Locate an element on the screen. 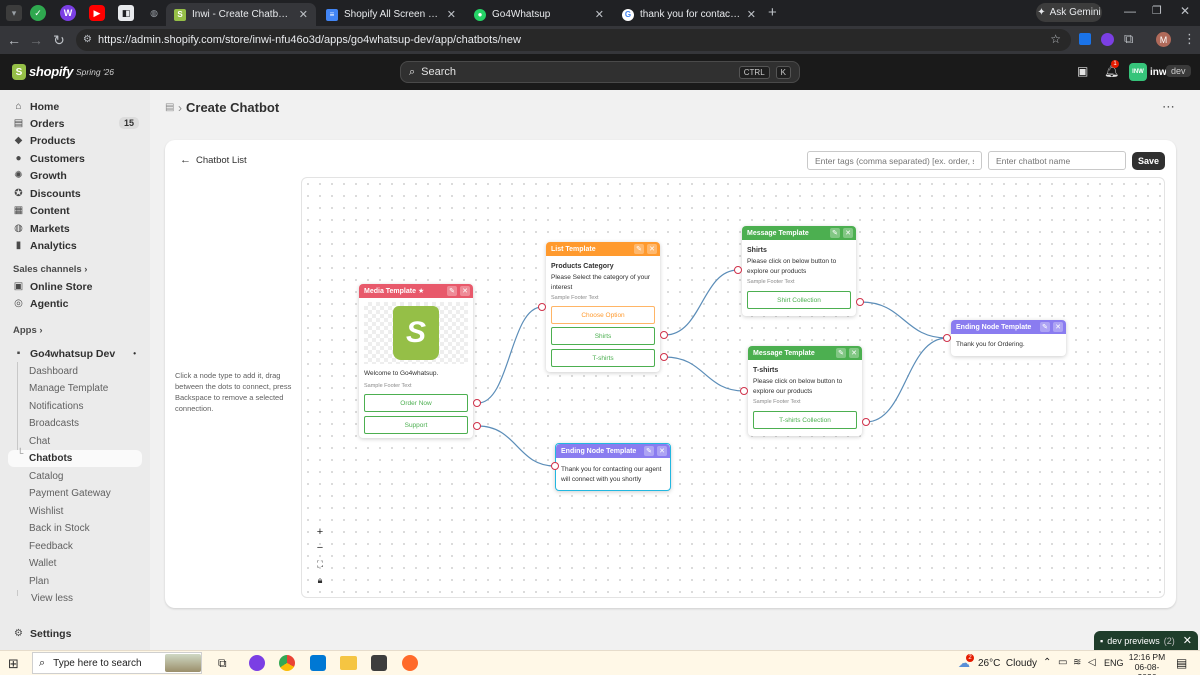 The image size is (1200, 675). edge-support-to-ending is located at coordinates (516, 446).